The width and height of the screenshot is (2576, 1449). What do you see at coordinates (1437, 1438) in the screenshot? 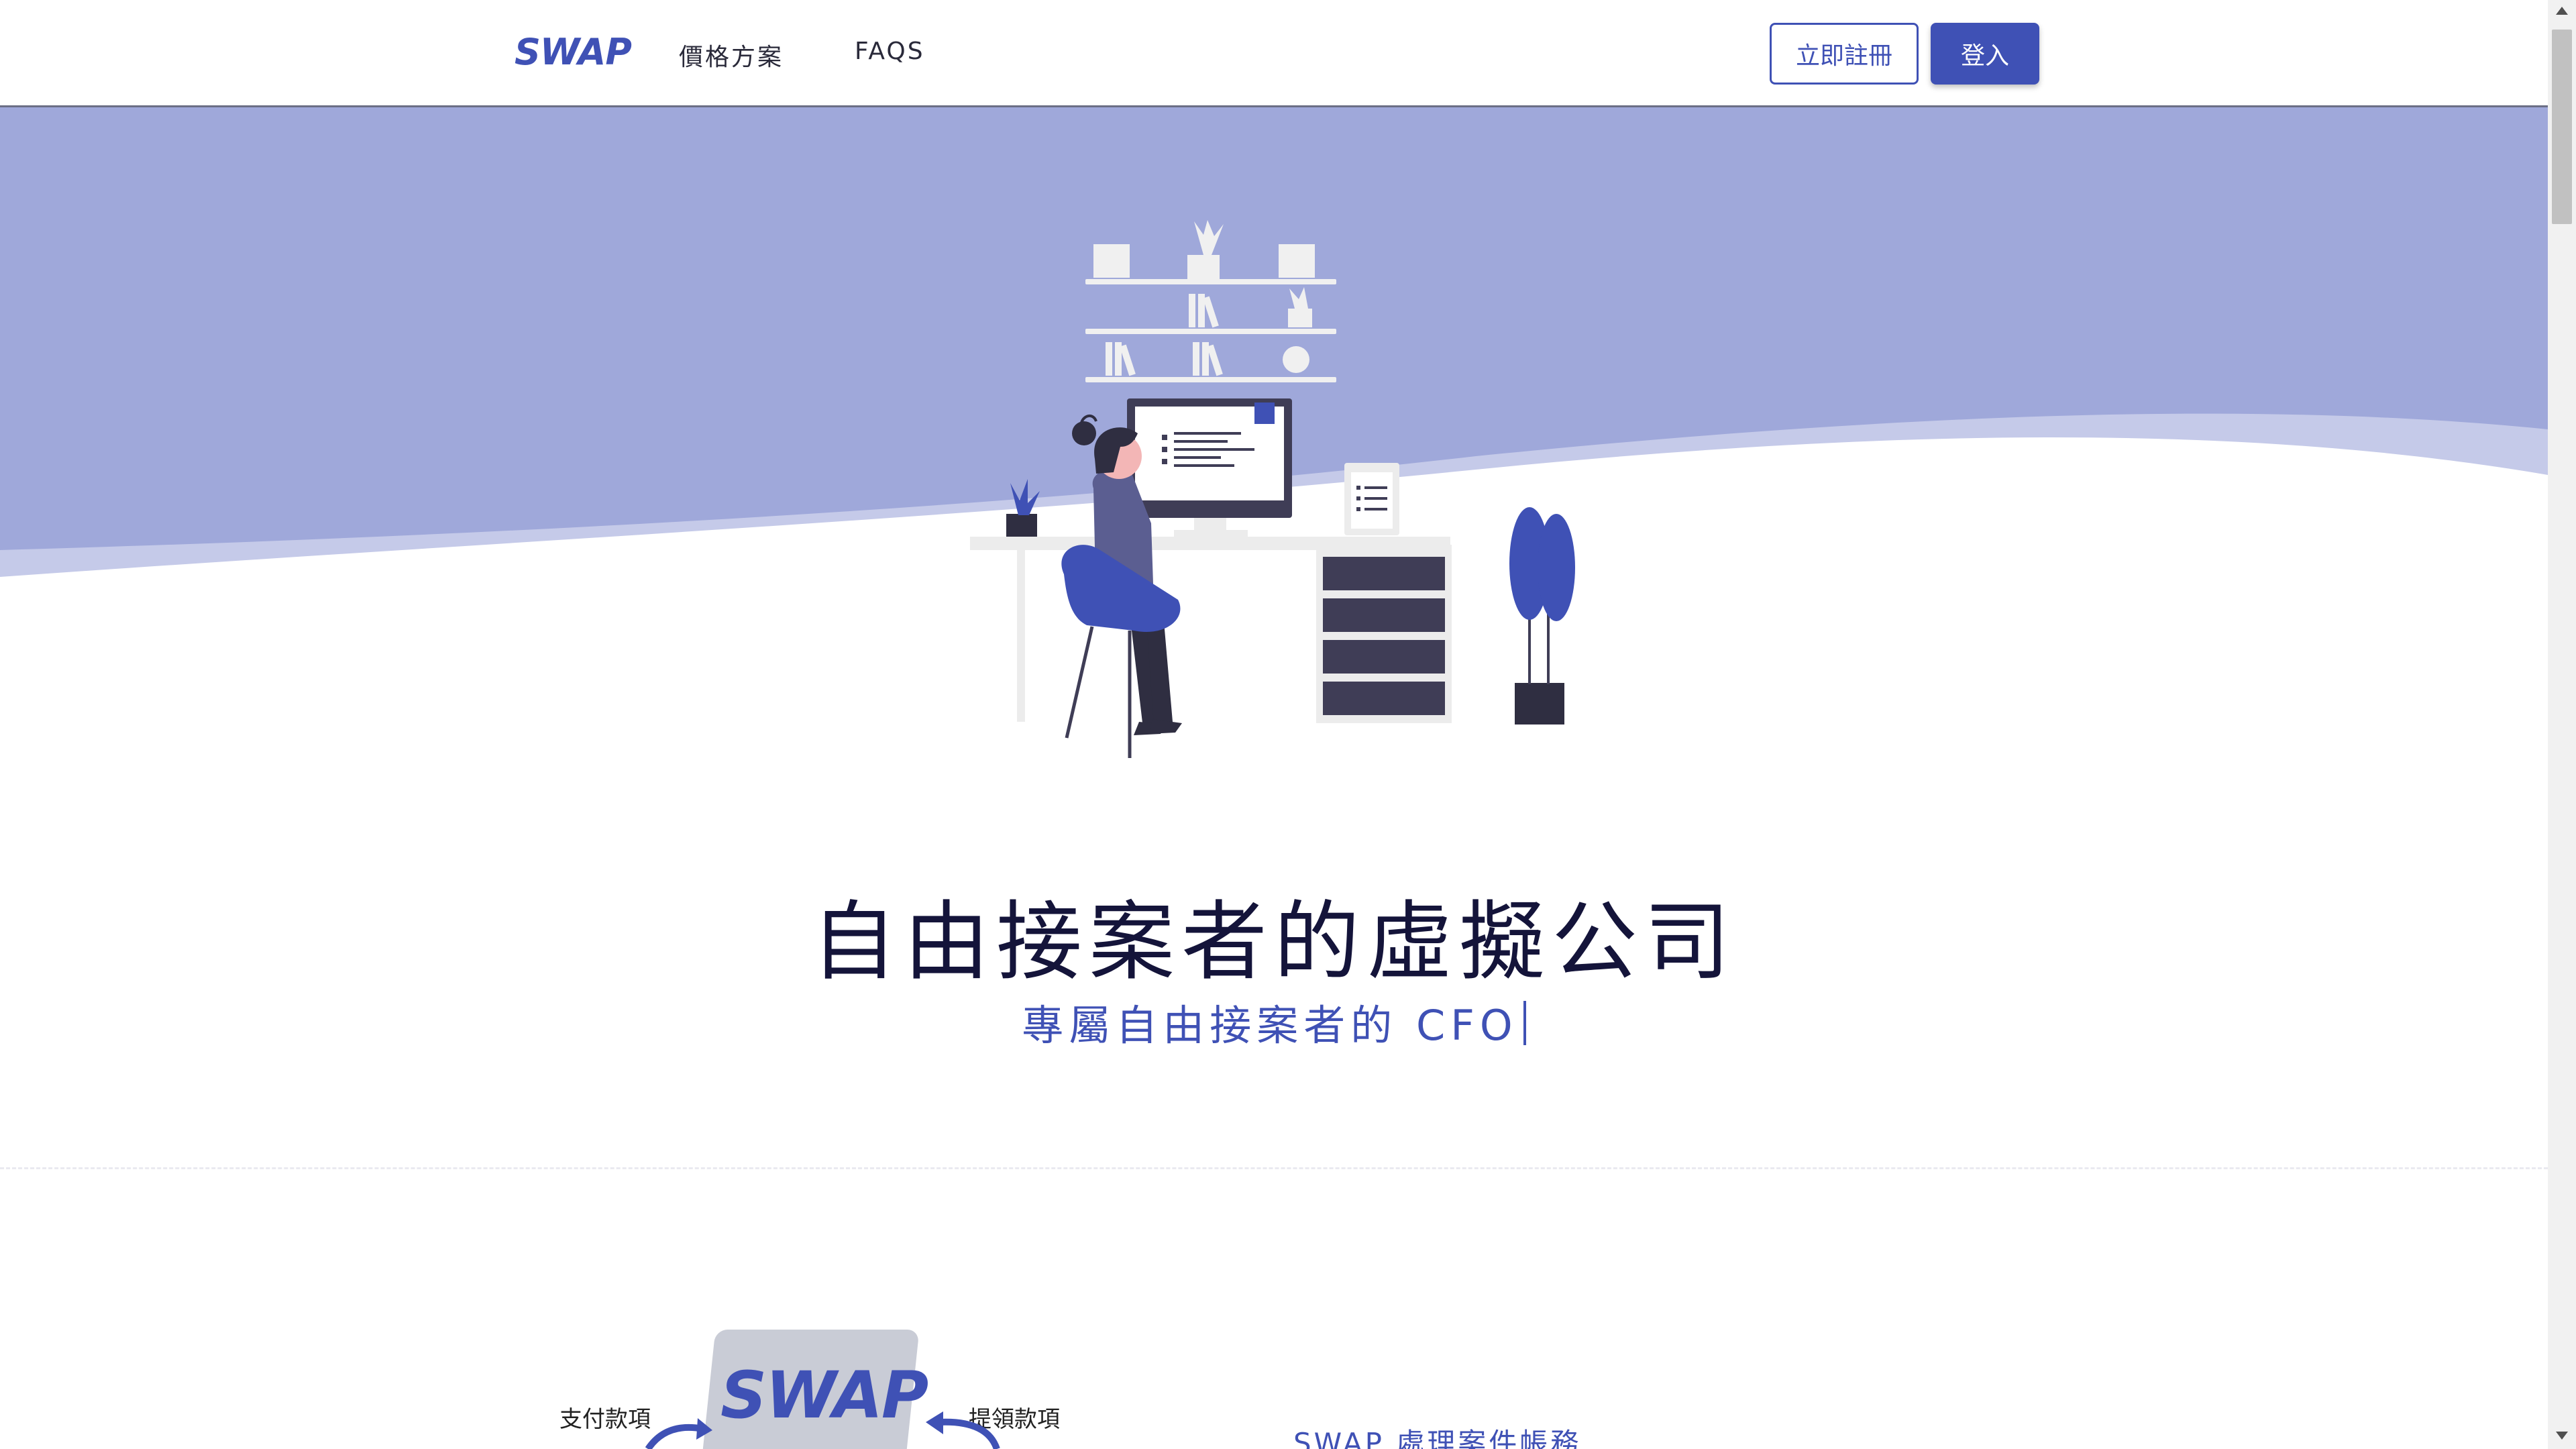
I see `section-heading: SWAP 處理案件帳務` at bounding box center [1437, 1438].